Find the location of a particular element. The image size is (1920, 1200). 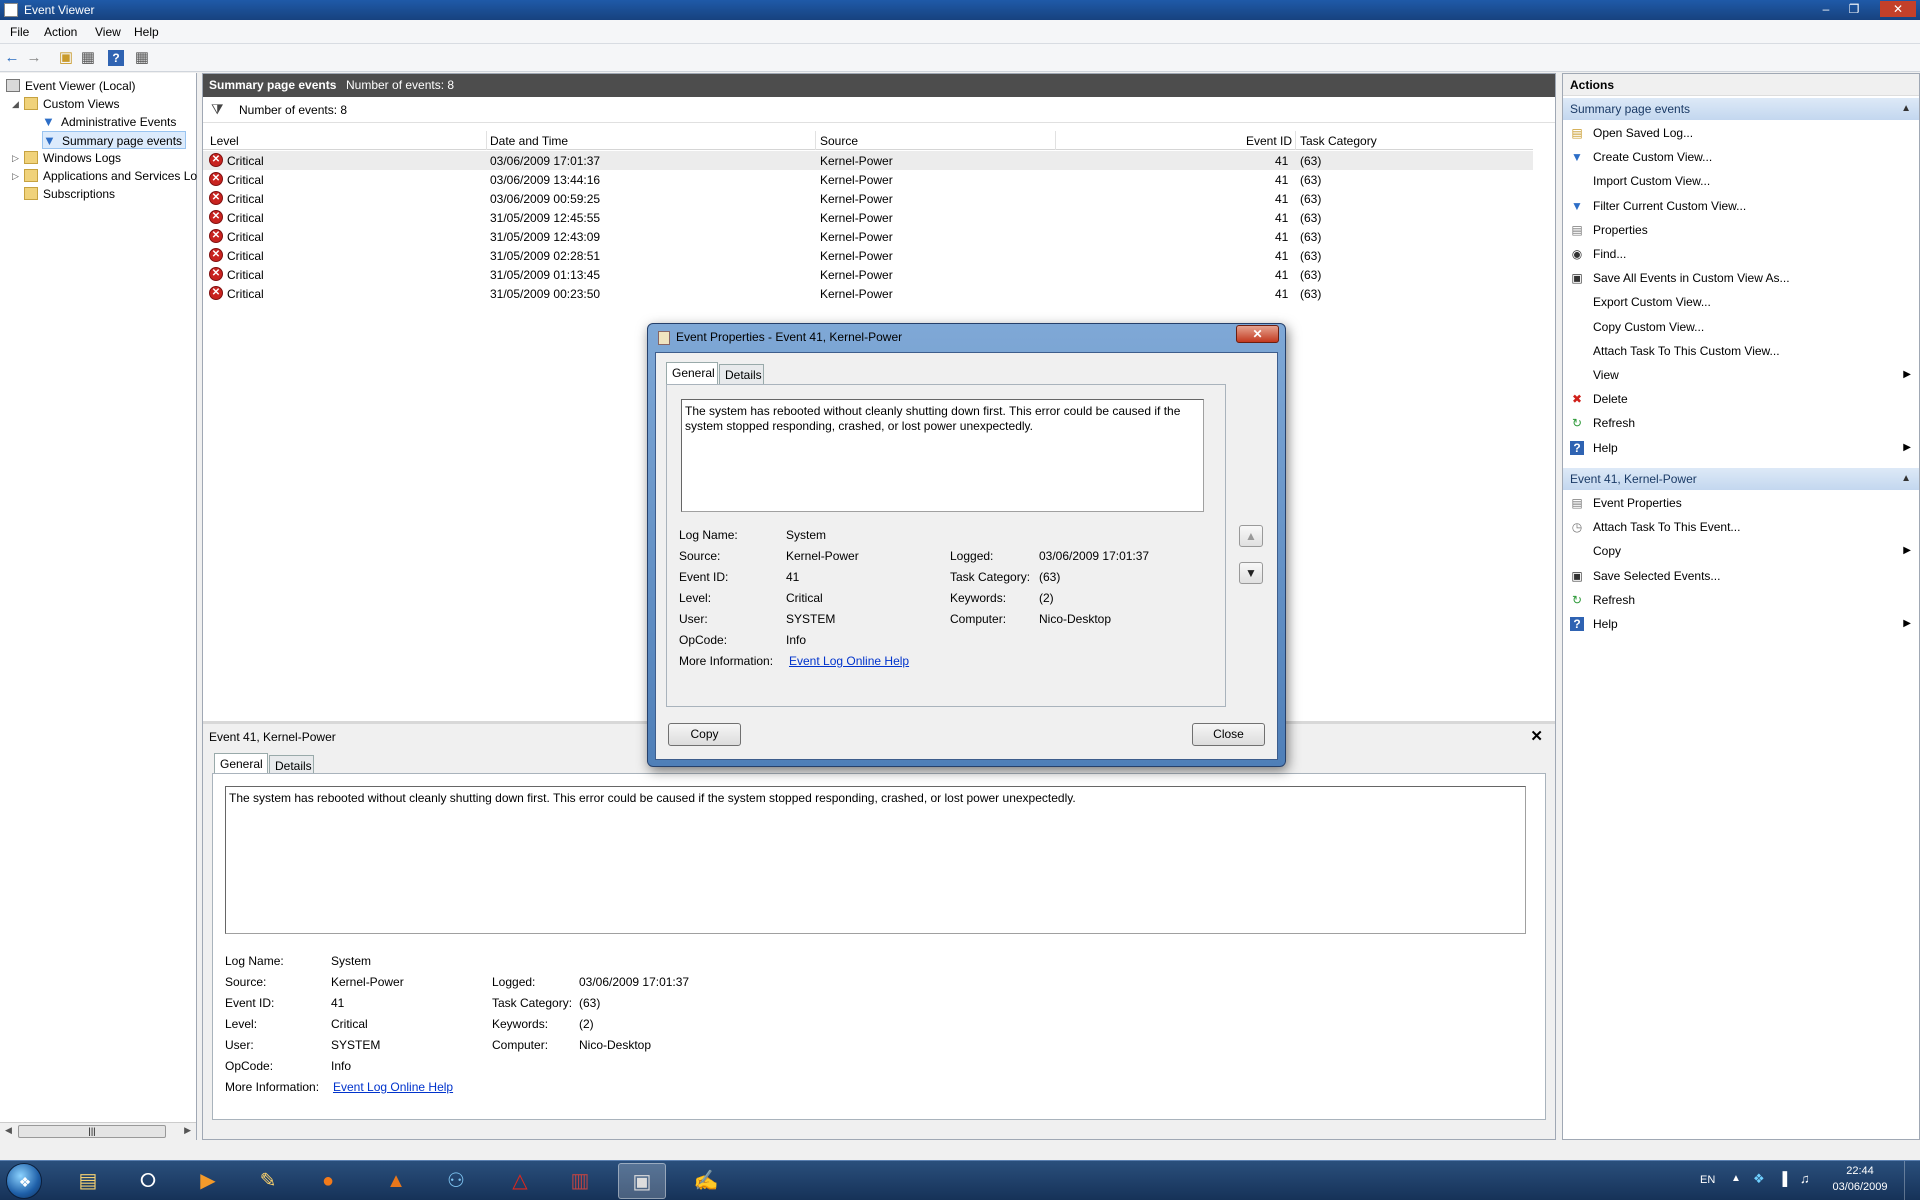

scroll-left-icon: ◀ is located at coordinates (8, 1130).